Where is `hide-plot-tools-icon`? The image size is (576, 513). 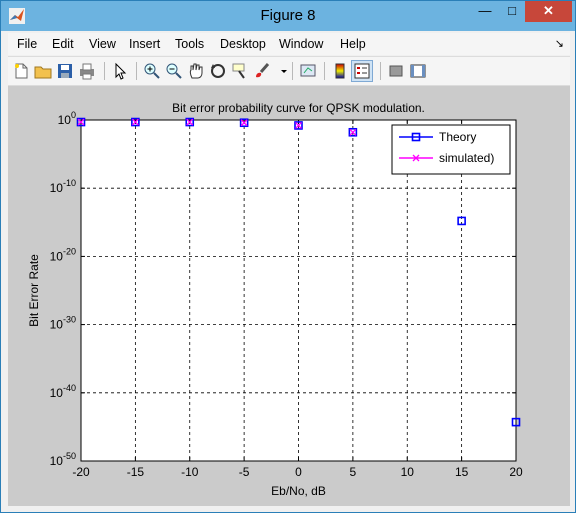
hide-plot-tools-icon is located at coordinates (396, 71).